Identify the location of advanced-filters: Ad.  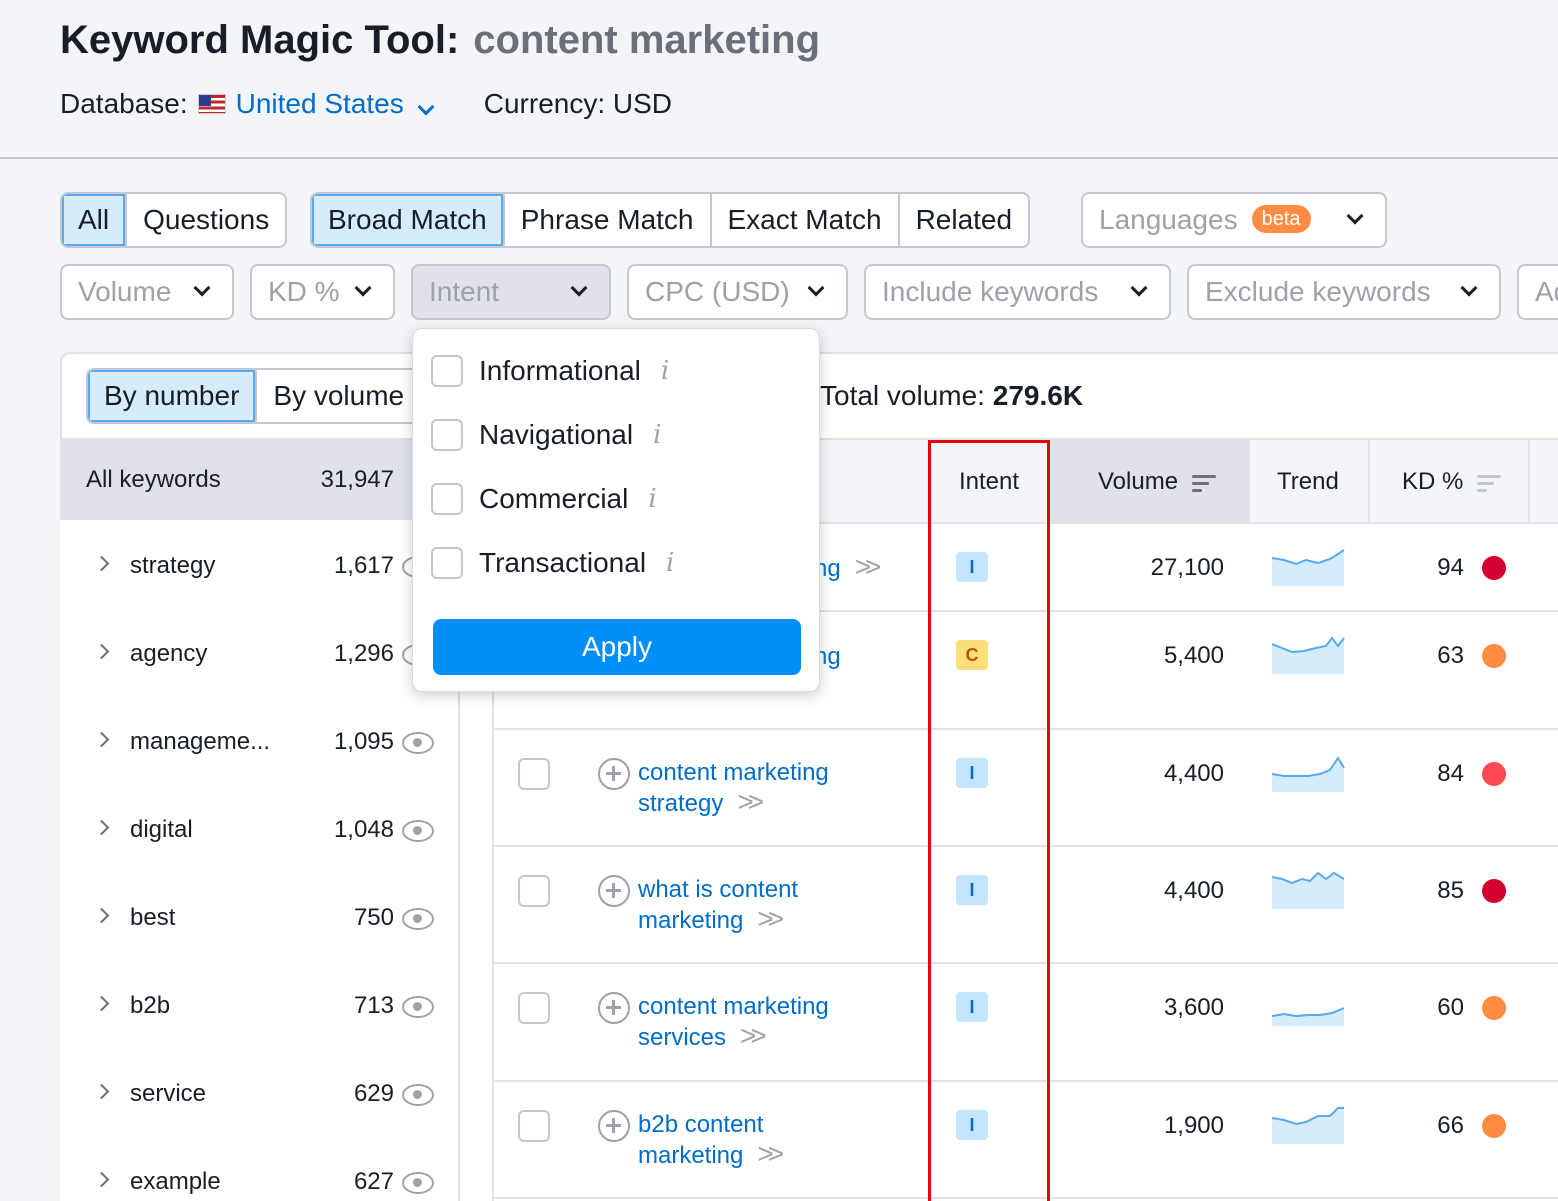
(1537, 292).